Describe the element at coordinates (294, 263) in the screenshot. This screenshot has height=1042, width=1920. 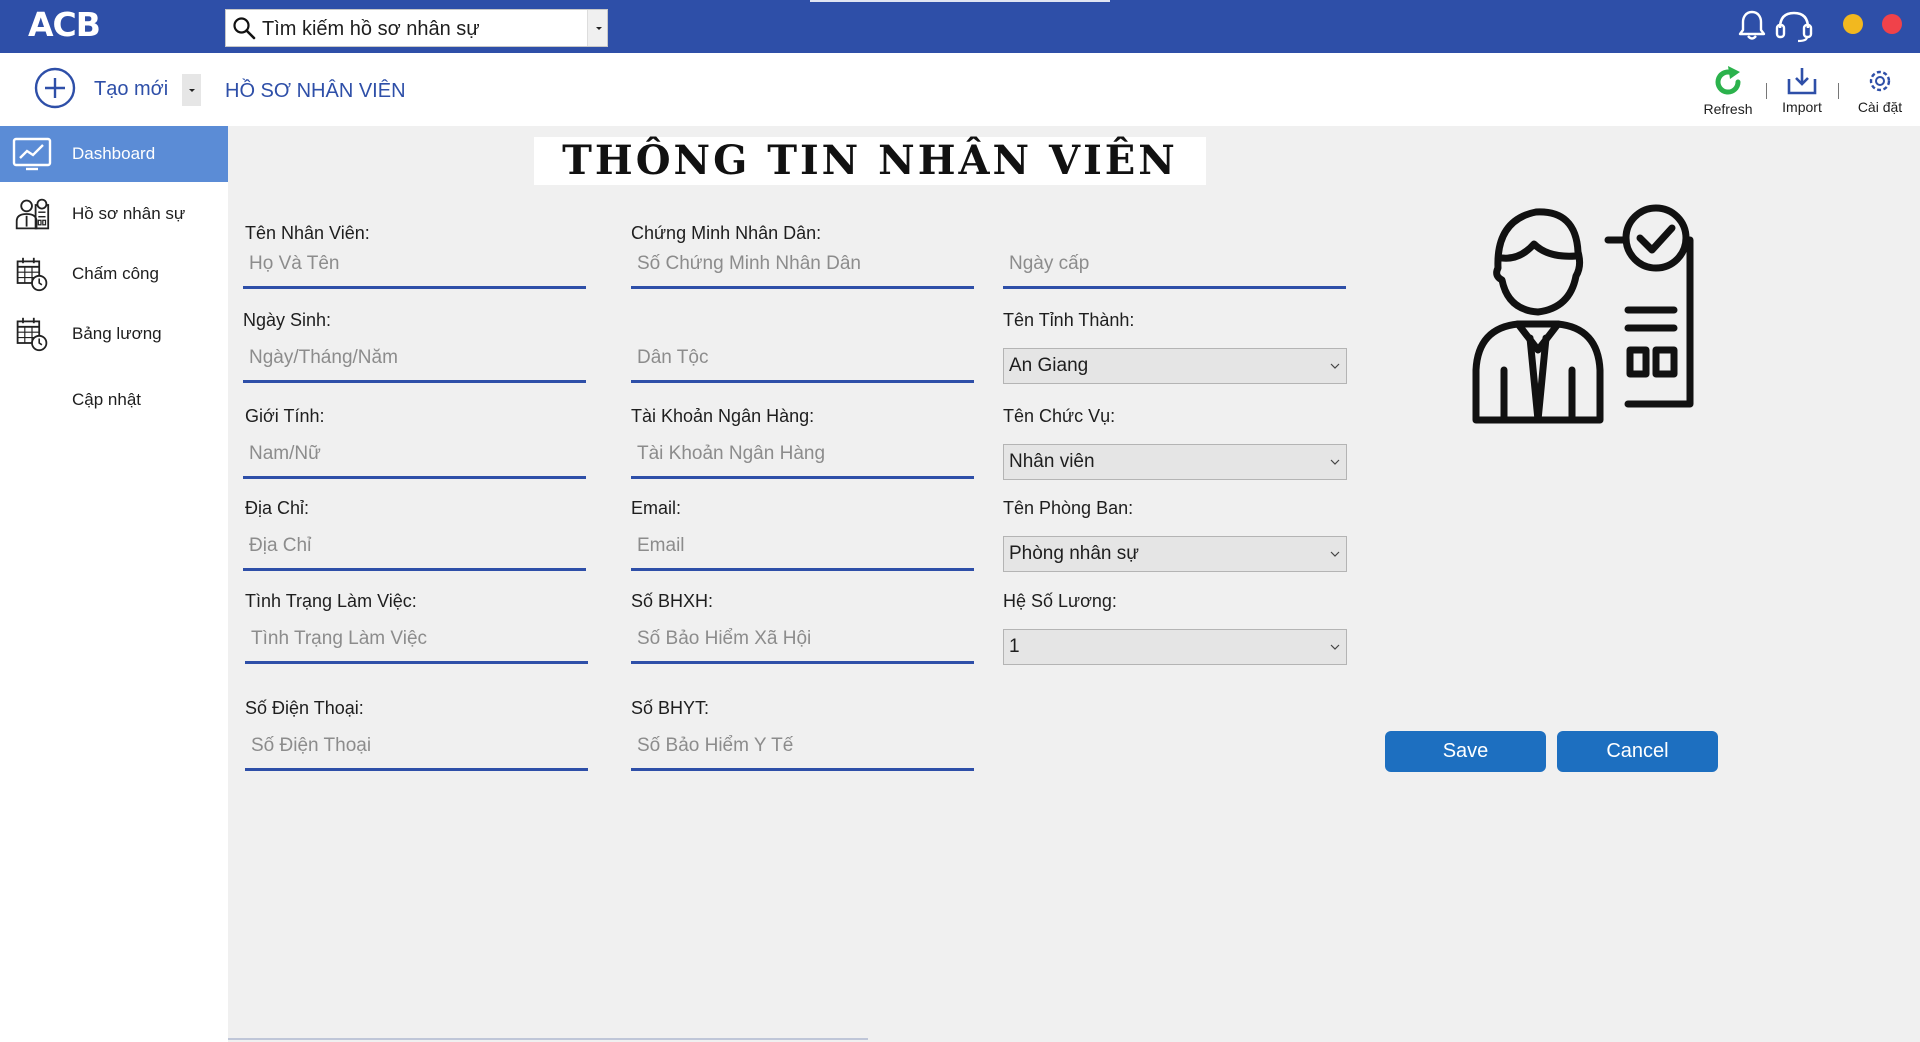
I see `employee-name-placeholder: Họ Và Tên` at that location.